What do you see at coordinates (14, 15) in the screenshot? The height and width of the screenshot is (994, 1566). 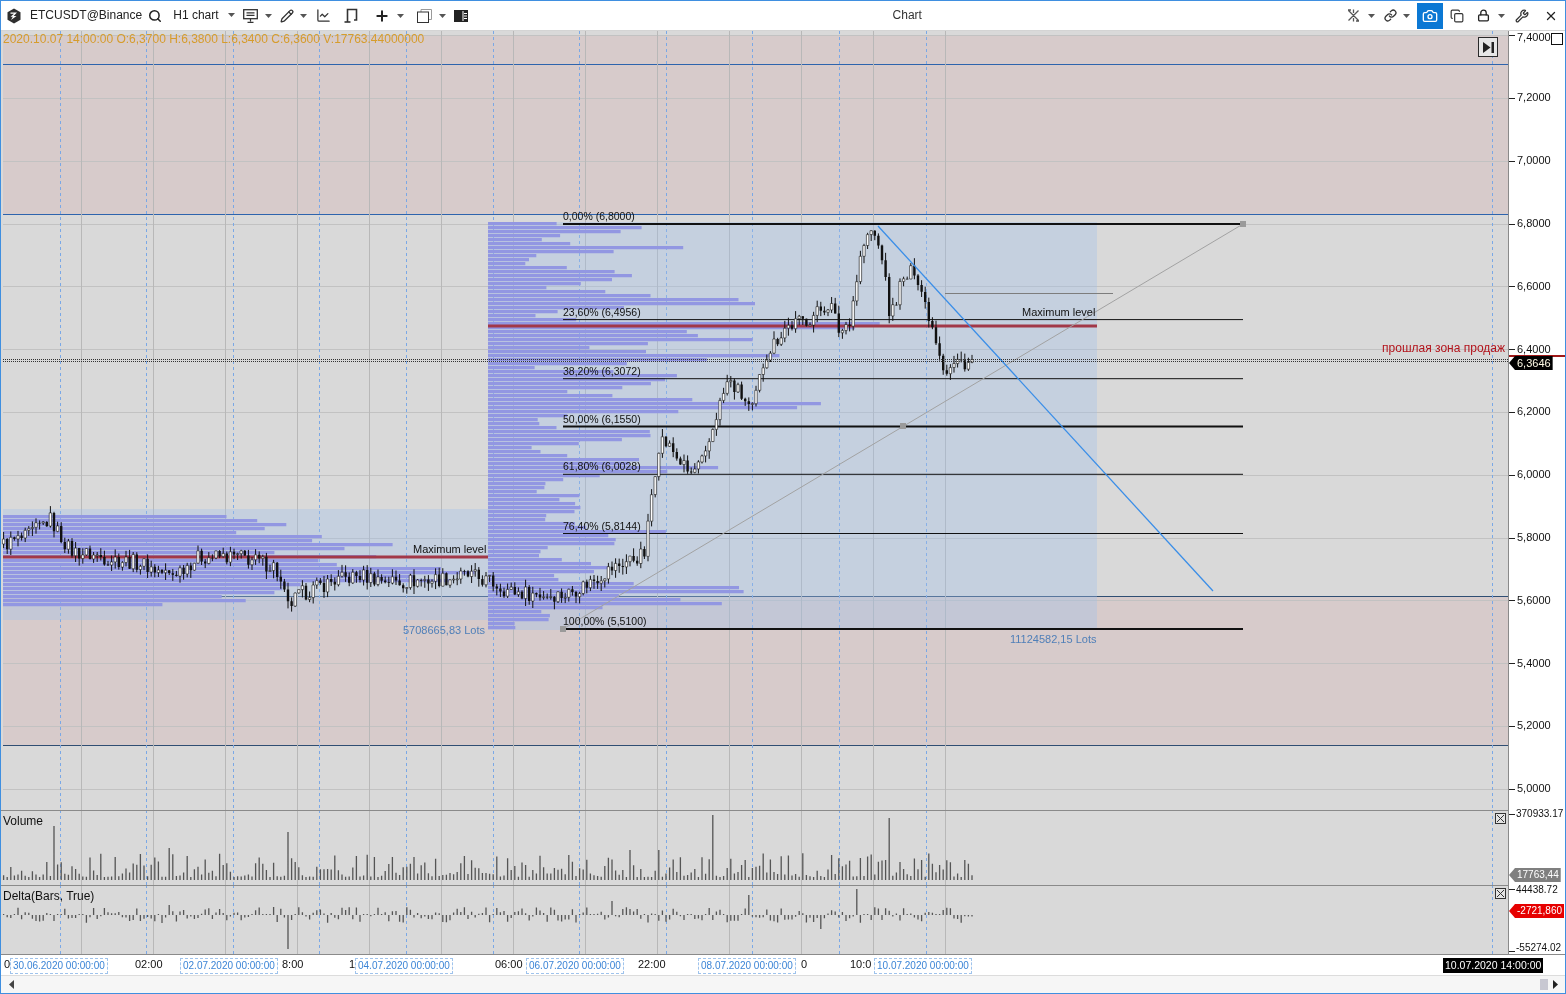 I see `logo-icon` at bounding box center [14, 15].